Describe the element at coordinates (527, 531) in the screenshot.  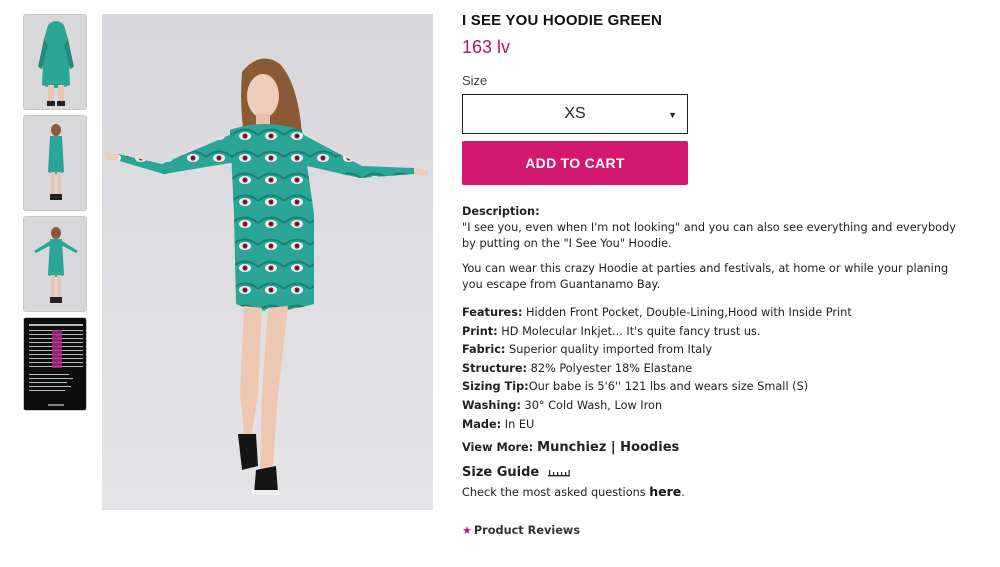
I see `reviews-label: Product Reviews` at that location.